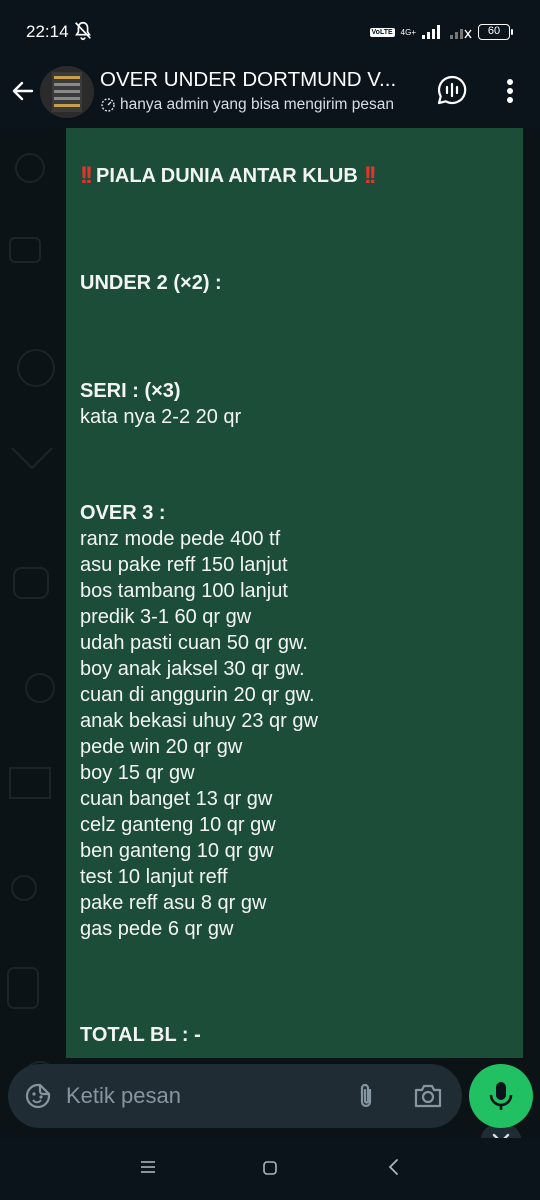 The image size is (540, 1200). What do you see at coordinates (23, 91) in the screenshot?
I see `back-arrow-icon` at bounding box center [23, 91].